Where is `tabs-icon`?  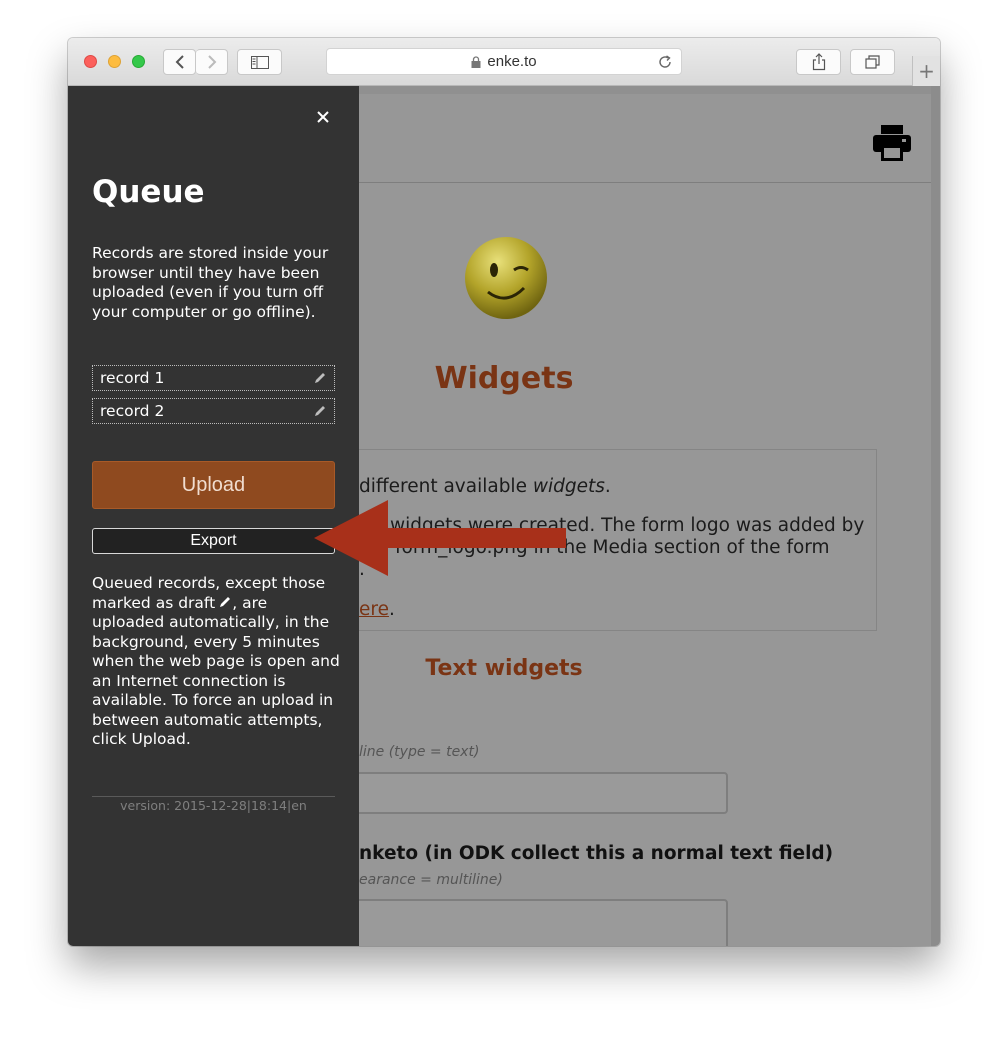
tabs-icon is located at coordinates (872, 62).